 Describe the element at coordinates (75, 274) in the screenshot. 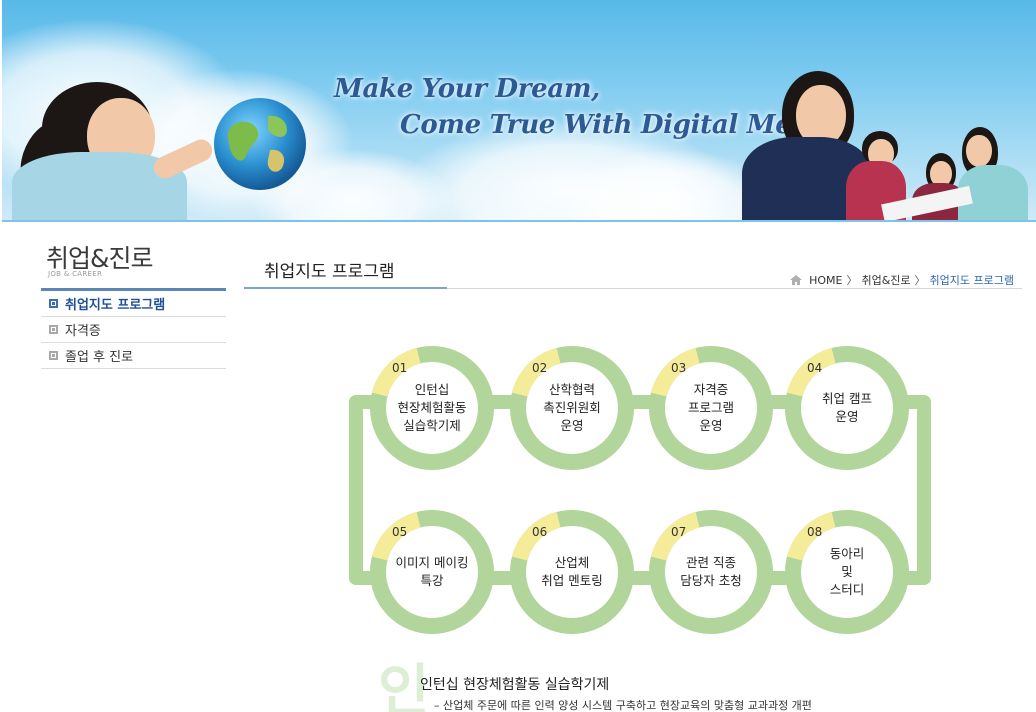

I see `sidebar-subtitle: JOB & CAREER` at that location.